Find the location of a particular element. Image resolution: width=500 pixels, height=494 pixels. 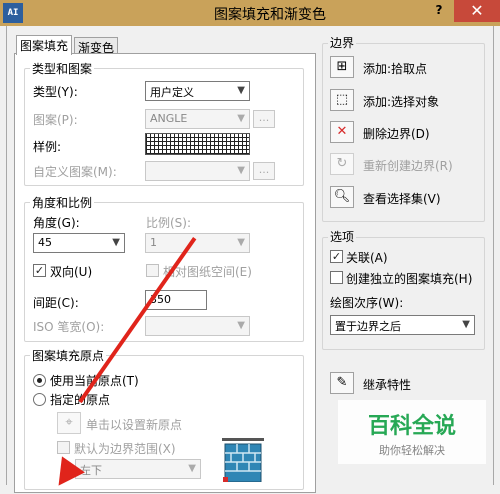

recreate-boundary-icon: ↻ is located at coordinates (342, 163).